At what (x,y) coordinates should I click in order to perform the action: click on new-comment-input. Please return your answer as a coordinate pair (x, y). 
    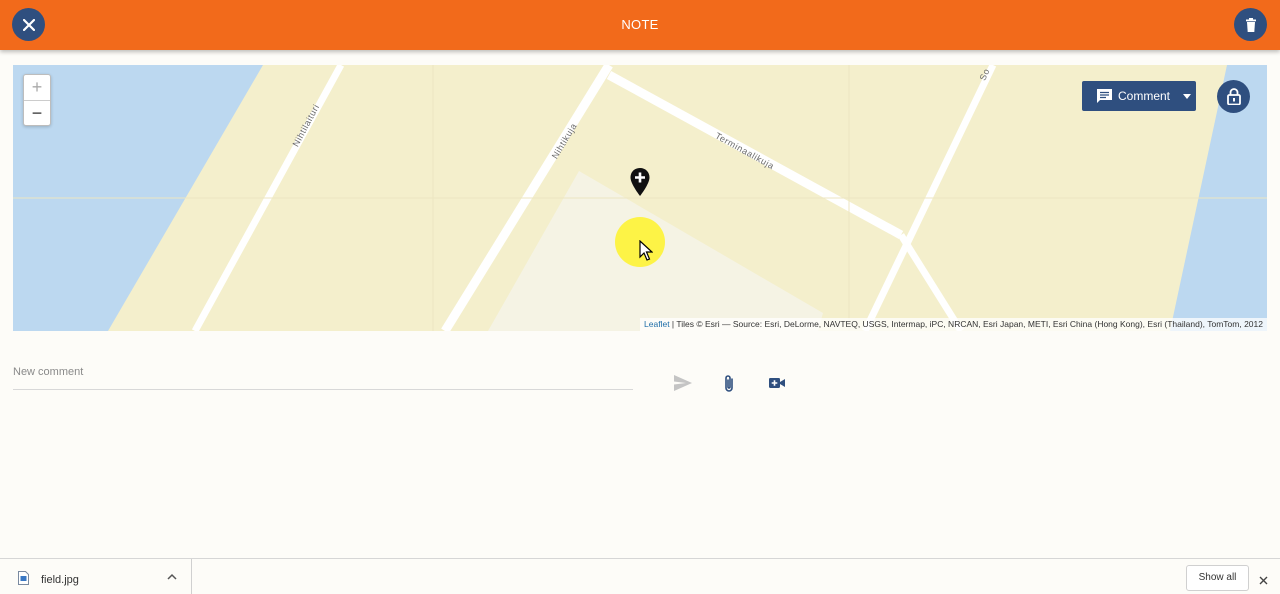
    Looking at the image, I should click on (323, 372).